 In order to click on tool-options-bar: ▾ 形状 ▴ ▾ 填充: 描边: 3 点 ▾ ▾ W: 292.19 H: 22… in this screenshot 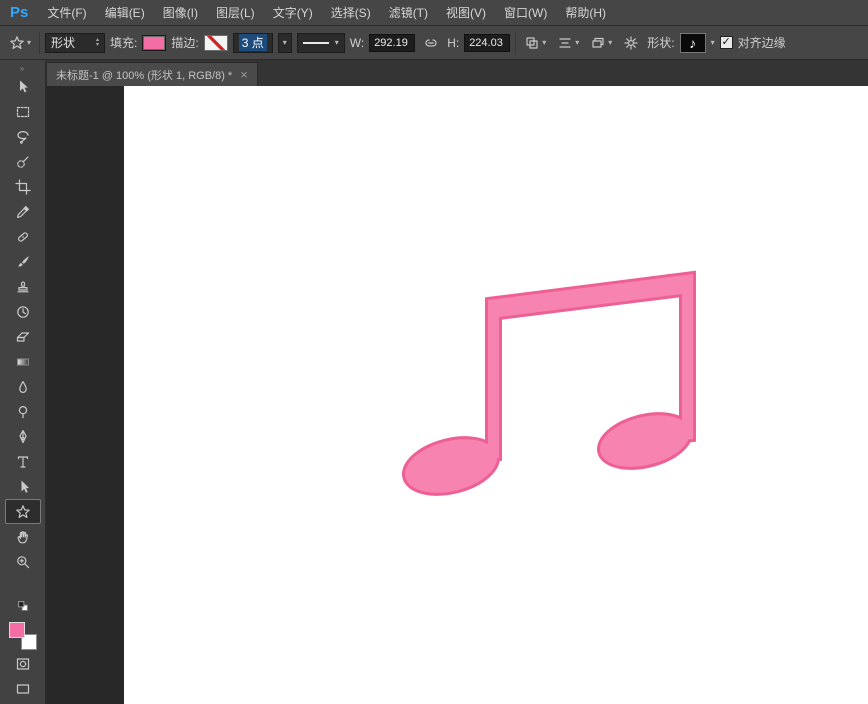, I will do `click(434, 43)`.